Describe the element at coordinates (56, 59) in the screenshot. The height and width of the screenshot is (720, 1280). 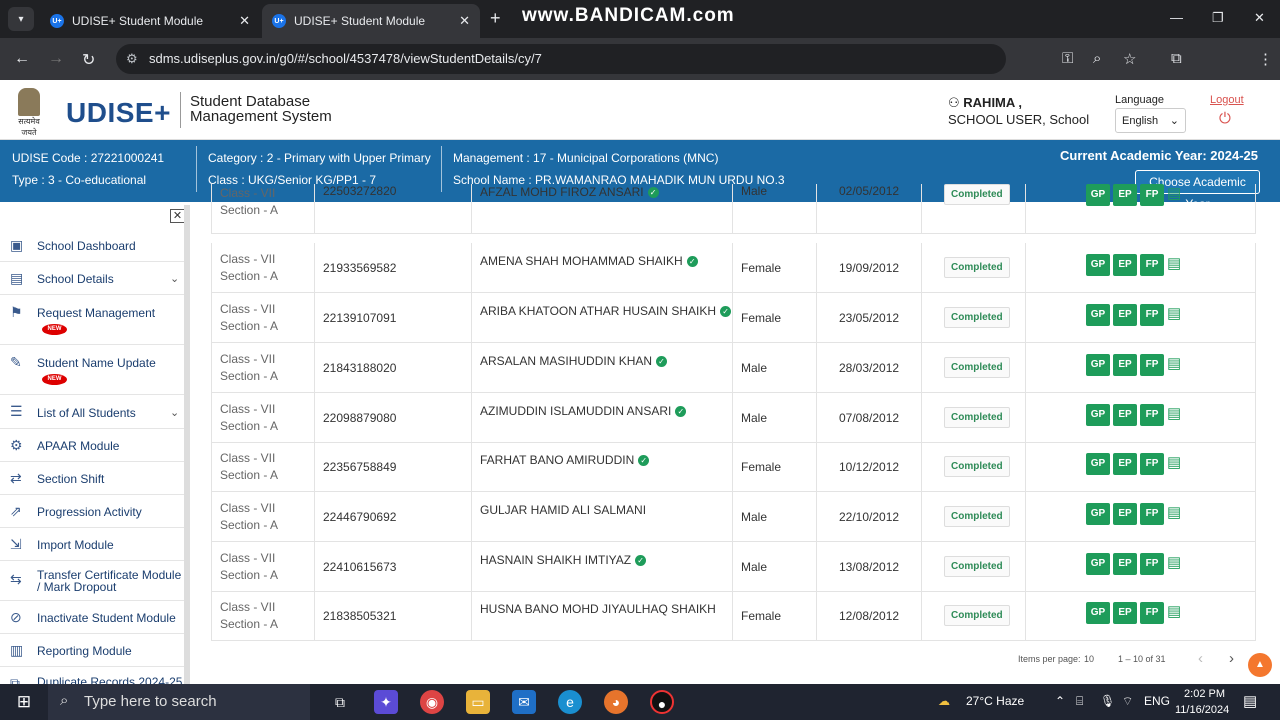
I see `forward-icon: →` at that location.